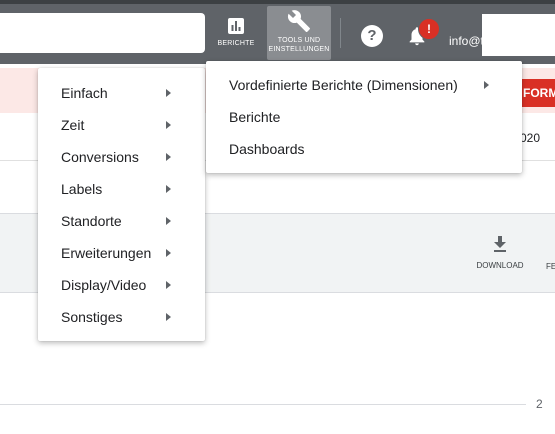 This screenshot has width=555, height=434. Describe the element at coordinates (340, 33) in the screenshot. I see `topbar-divider` at that location.